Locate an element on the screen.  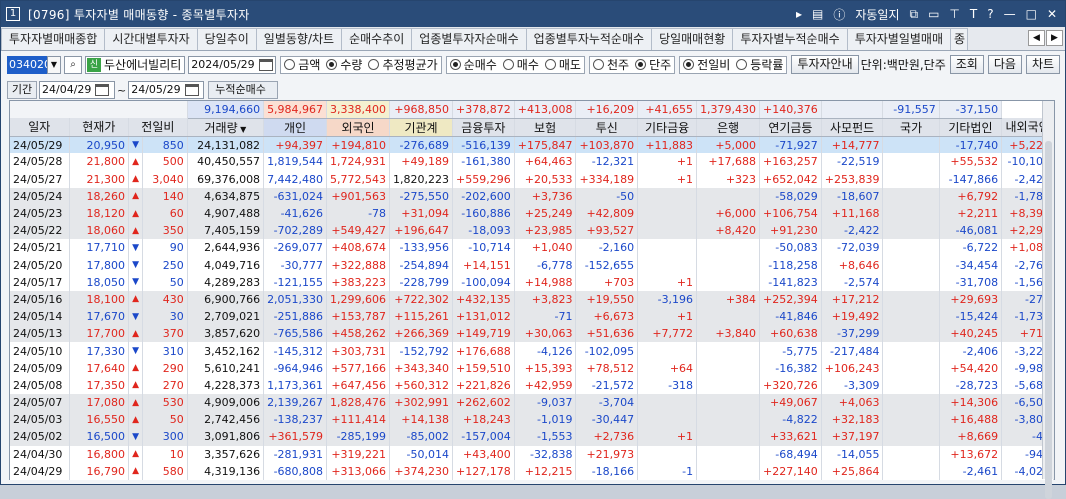
column-header: 개인 is located at coordinates (295, 127).